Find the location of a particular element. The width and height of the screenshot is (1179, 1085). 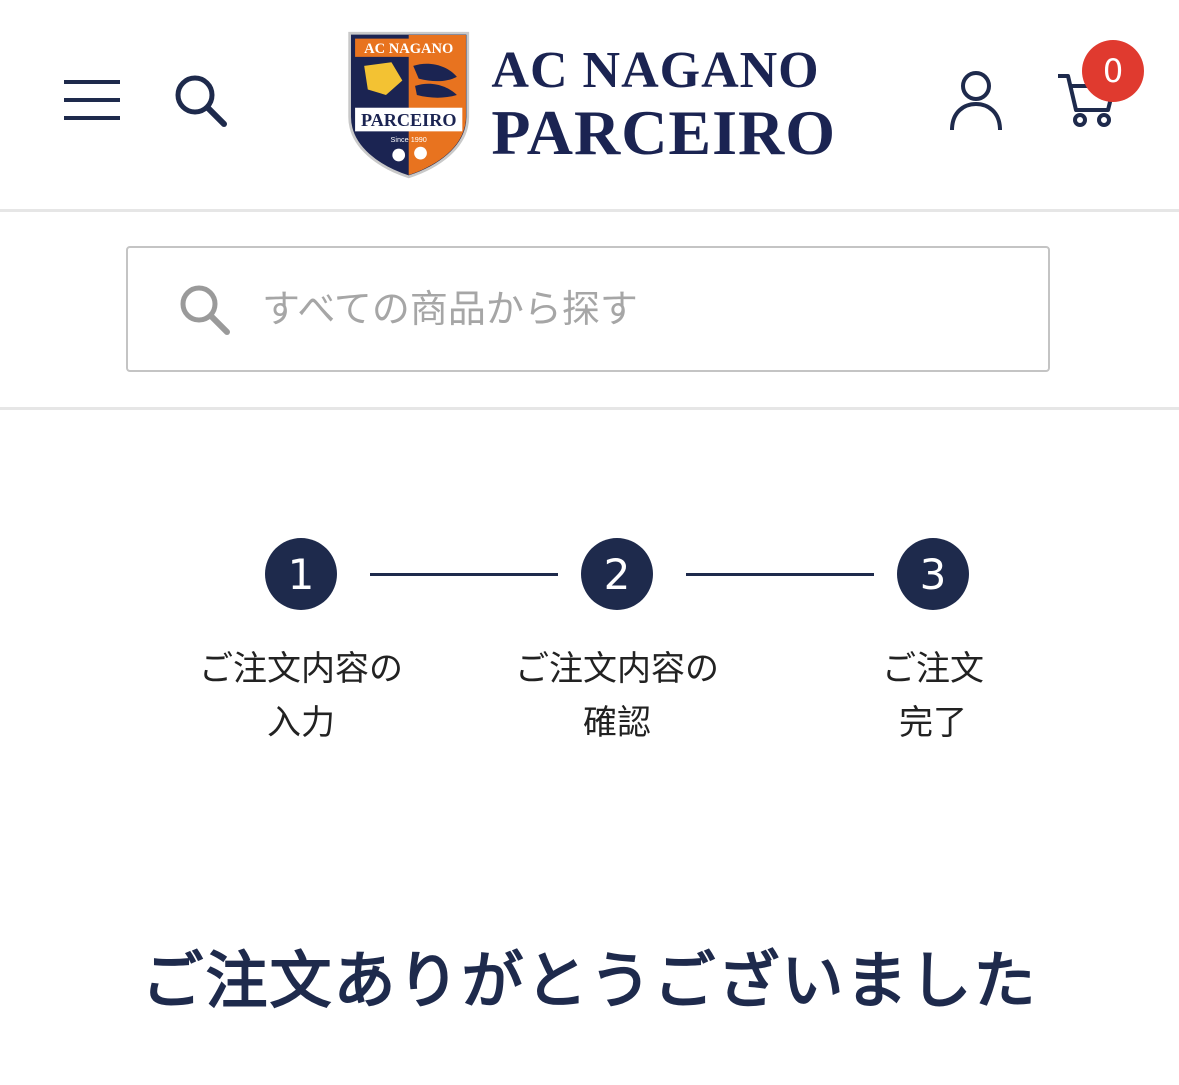

step-3-label-line2: 完了 is located at coordinates (933, 723).